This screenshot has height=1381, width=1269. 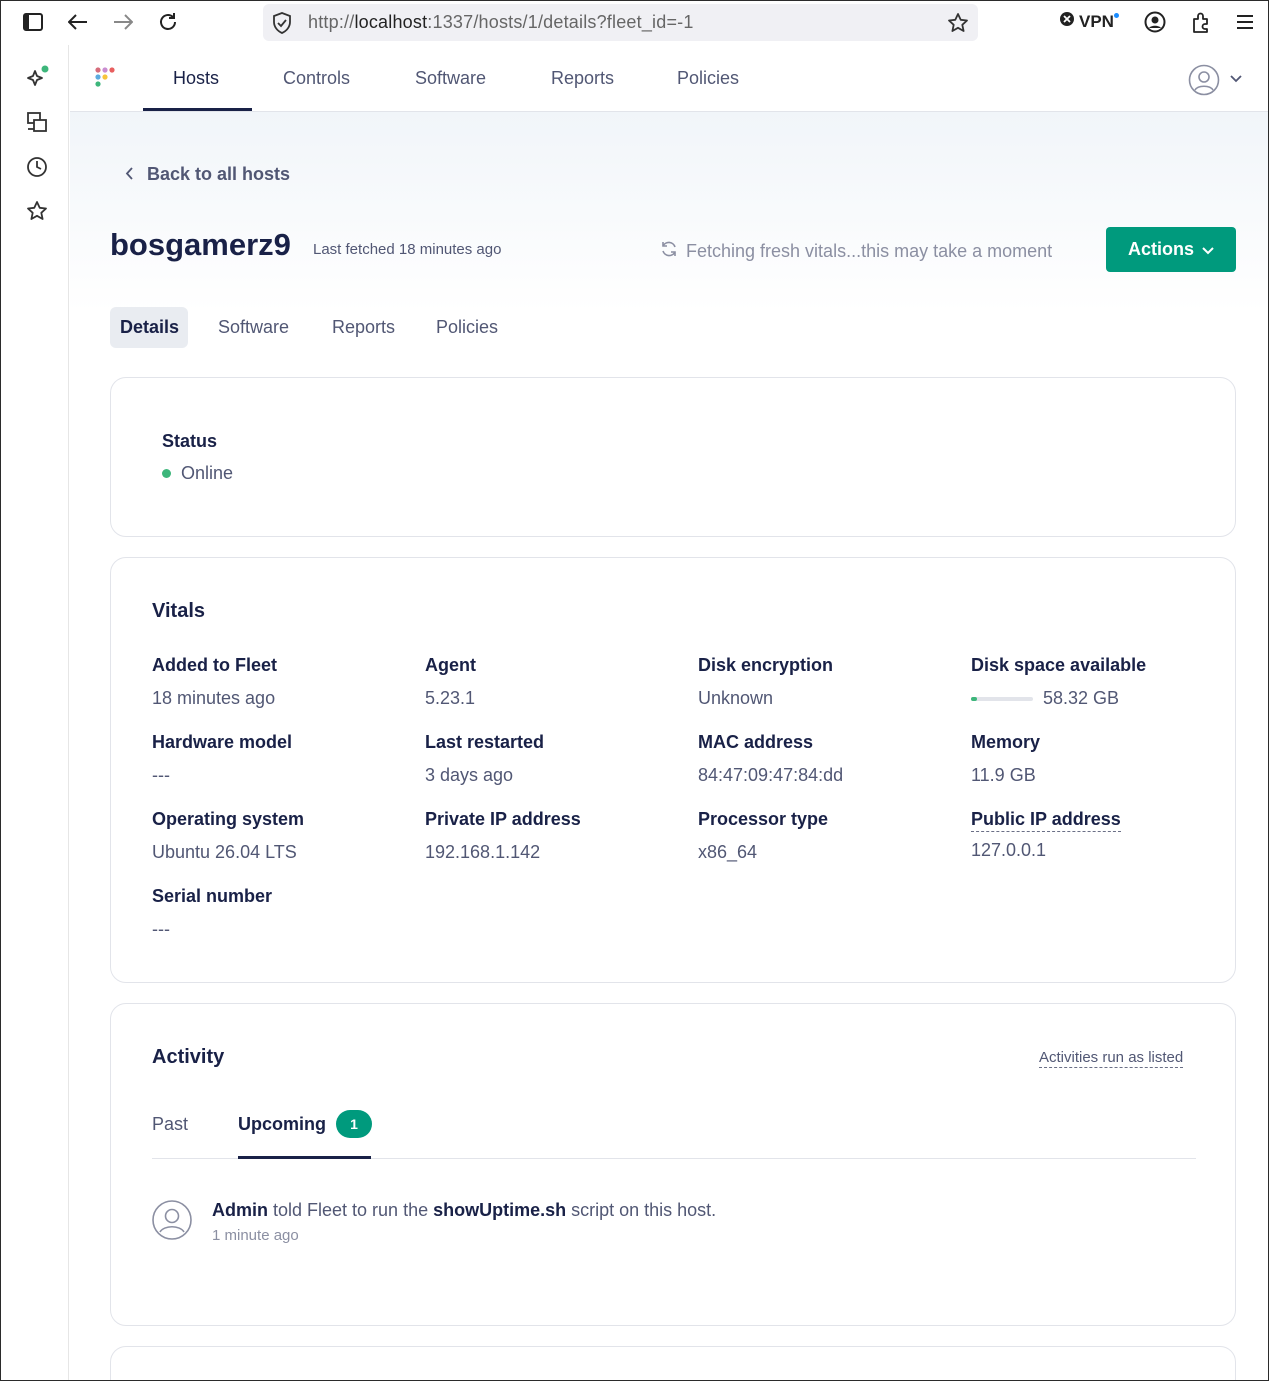 What do you see at coordinates (1059, 665) in the screenshot?
I see `vital-label: Disk space available` at bounding box center [1059, 665].